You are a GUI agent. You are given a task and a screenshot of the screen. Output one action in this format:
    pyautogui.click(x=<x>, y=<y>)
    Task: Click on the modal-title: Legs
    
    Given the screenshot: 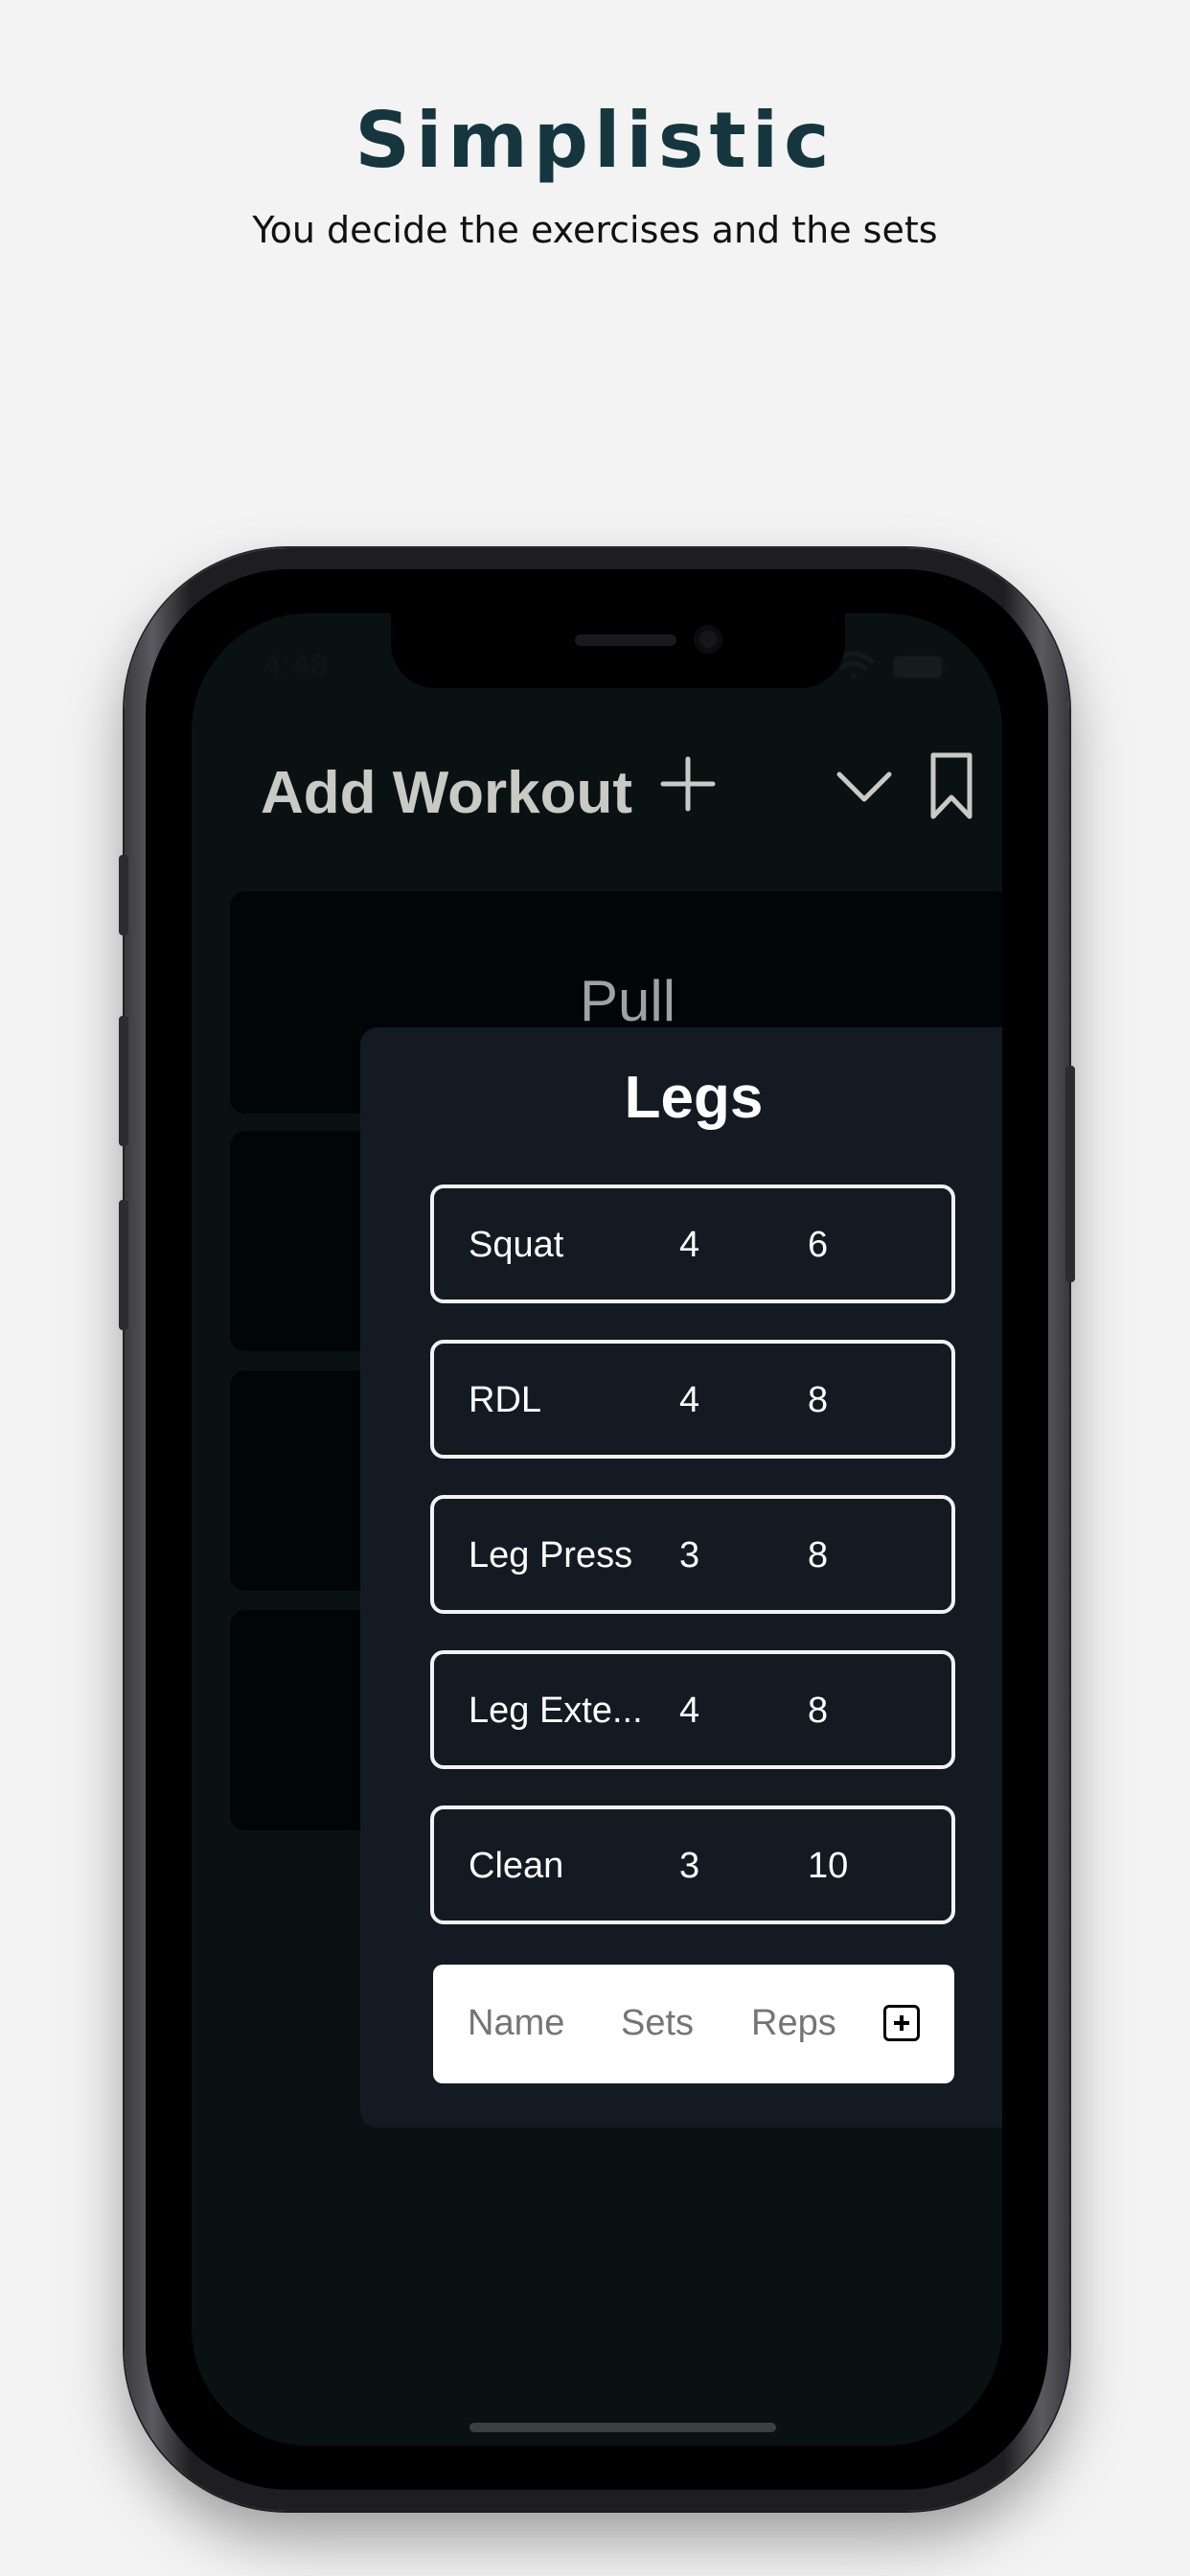 What is the action you would take?
    pyautogui.click(x=694, y=1098)
    